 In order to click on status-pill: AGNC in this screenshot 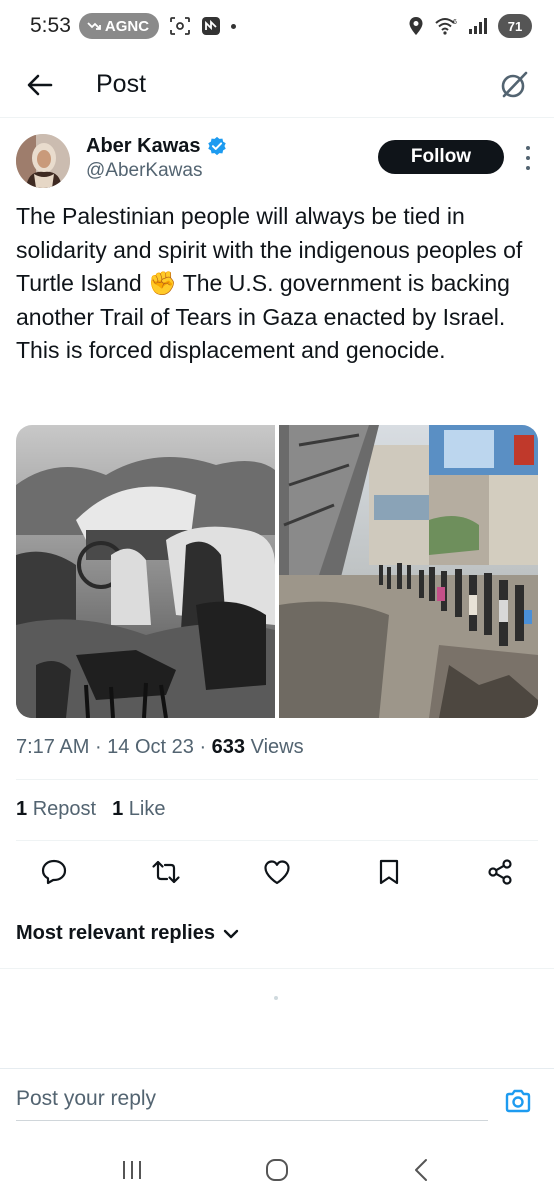, I will do `click(119, 26)`.